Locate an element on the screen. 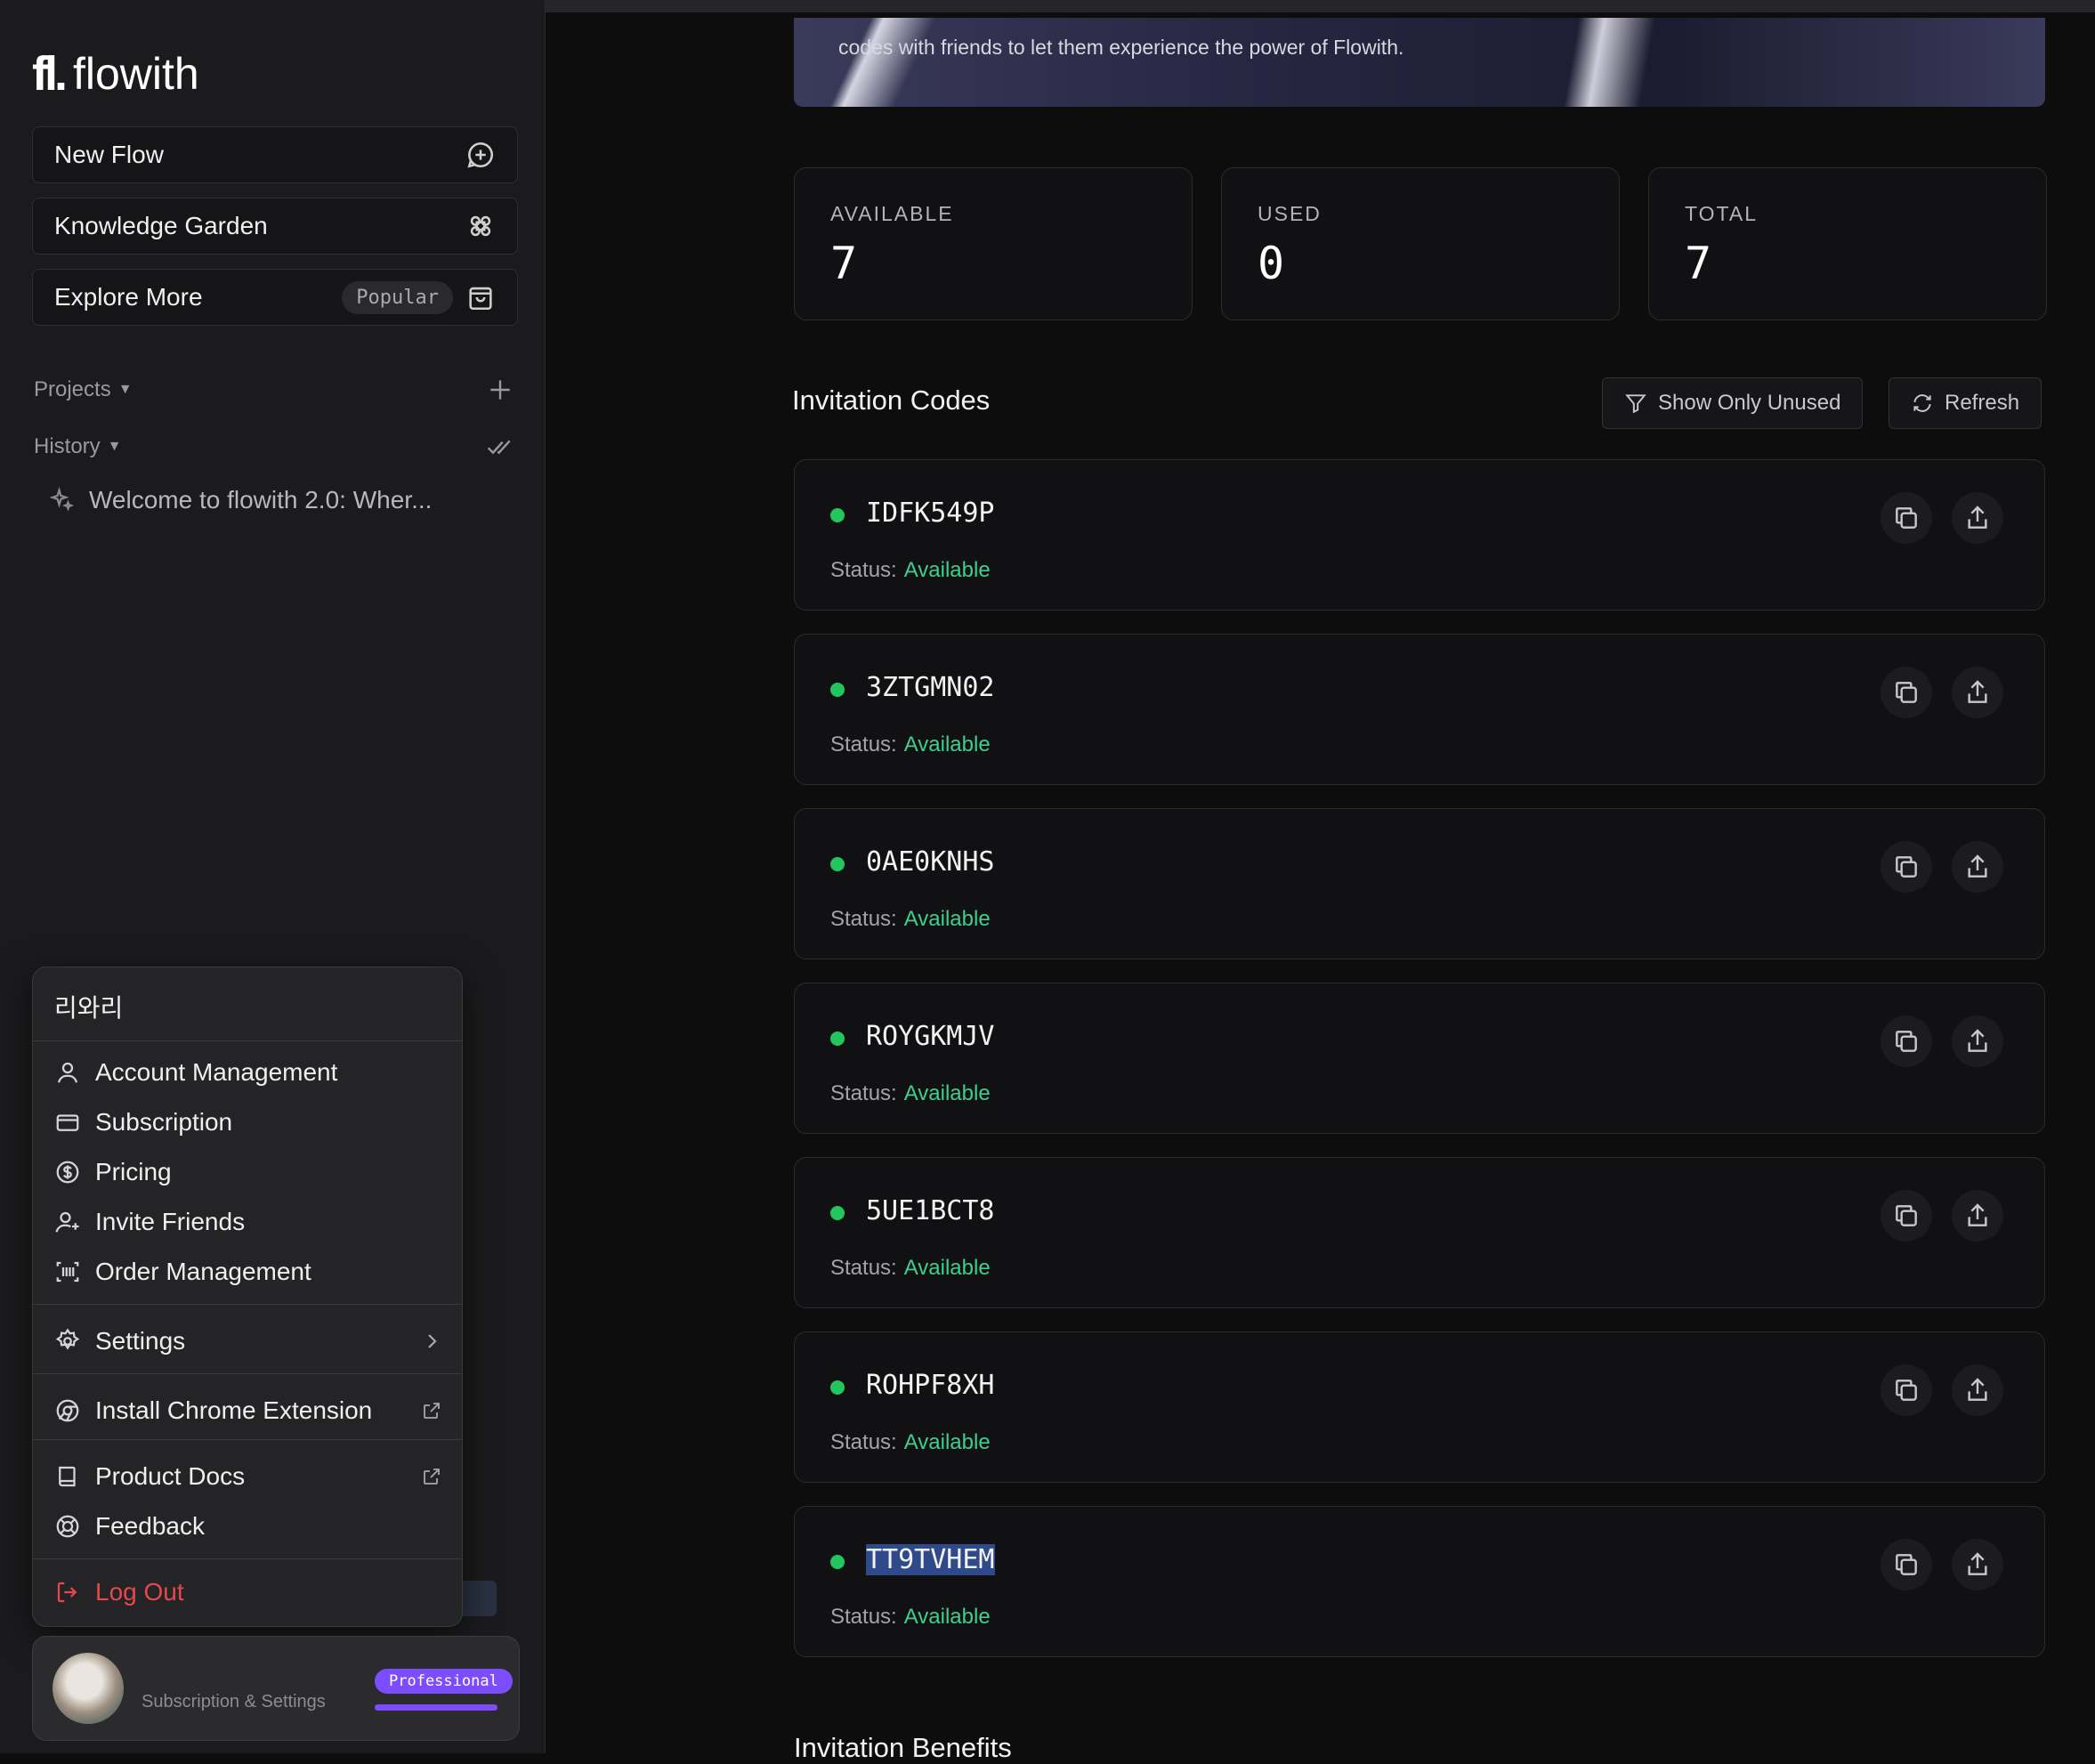 This screenshot has width=2095, height=1764. double-check-icon is located at coordinates (500, 447).